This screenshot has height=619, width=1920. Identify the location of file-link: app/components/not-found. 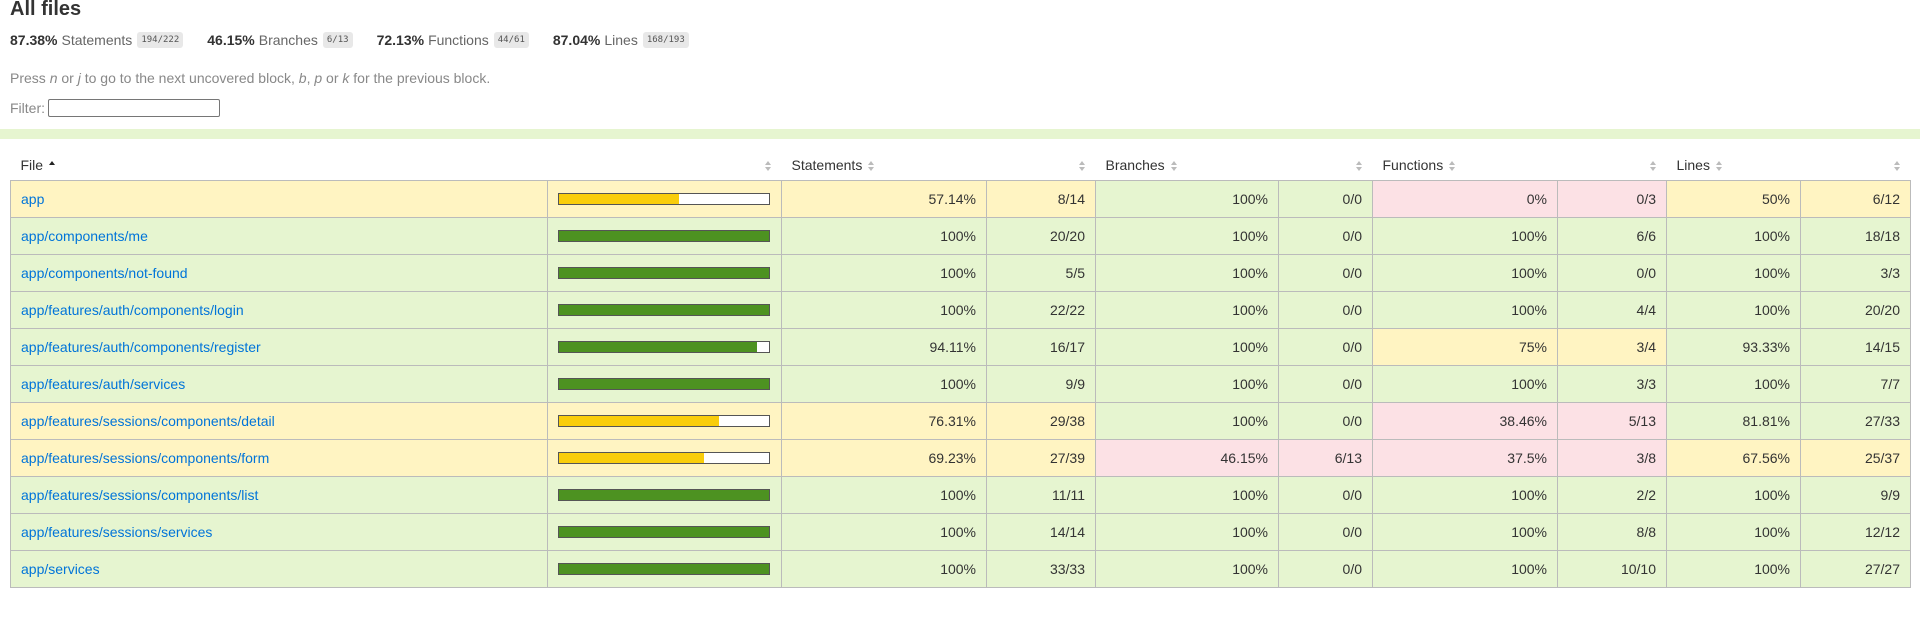
(104, 273).